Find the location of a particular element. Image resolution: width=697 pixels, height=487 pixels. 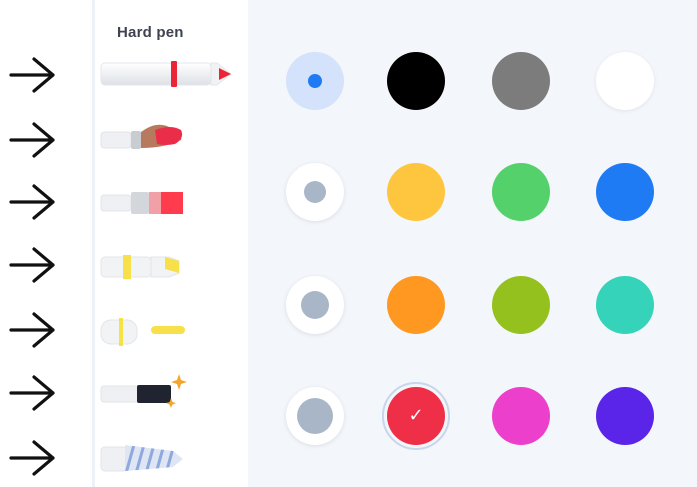

tool-flat-brush is located at coordinates (172, 202).